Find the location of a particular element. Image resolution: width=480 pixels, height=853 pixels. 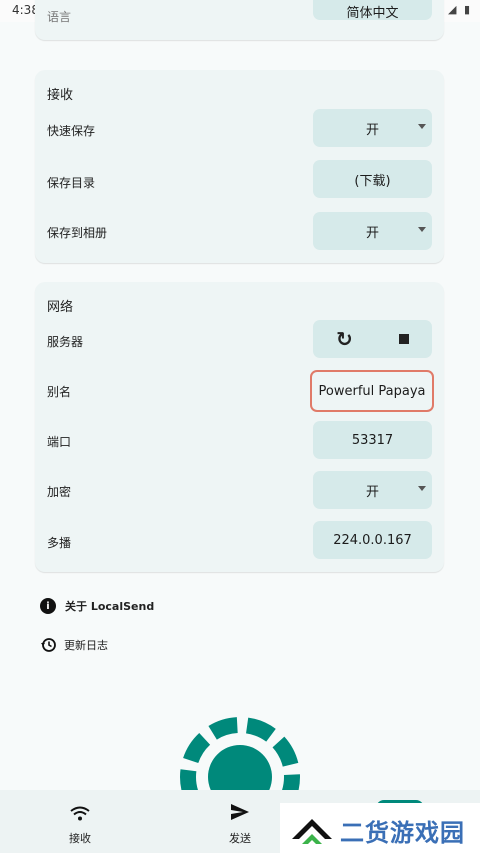

port-field: 53317 is located at coordinates (372, 440).